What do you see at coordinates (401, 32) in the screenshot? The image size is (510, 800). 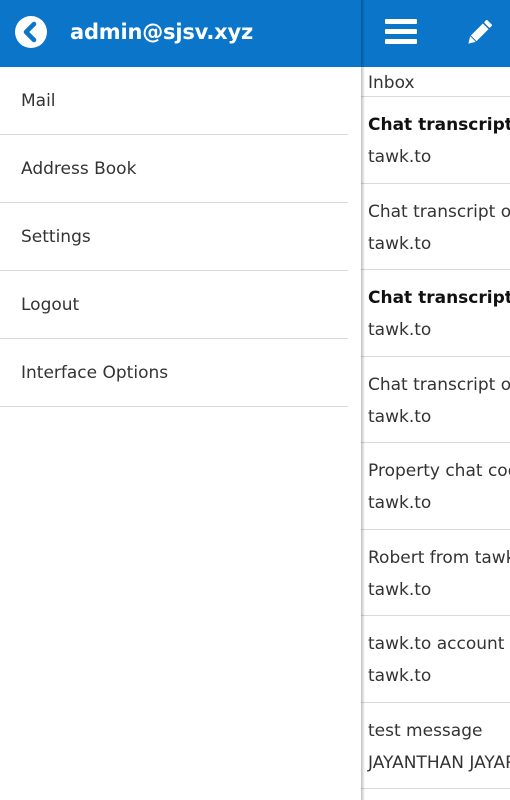 I see `hamburger-menu-icon` at bounding box center [401, 32].